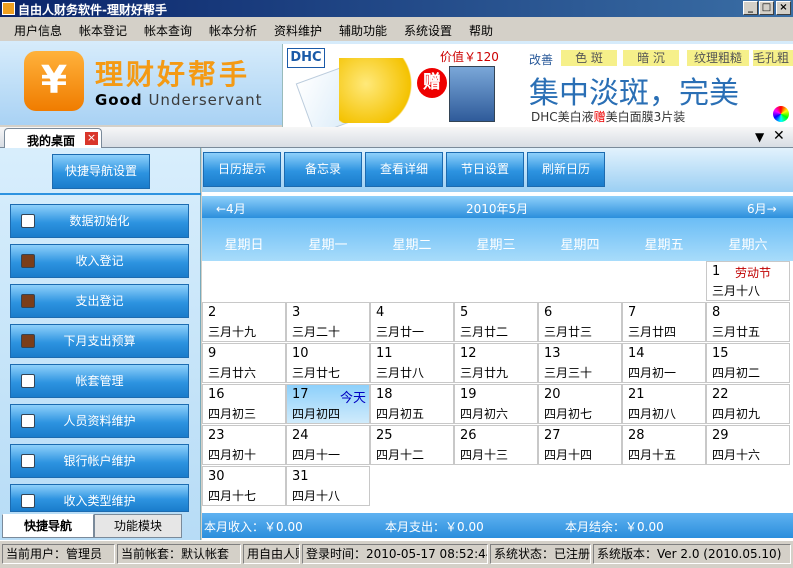 The height and width of the screenshot is (568, 793). I want to click on lunar-date: 四月初二, so click(736, 373).